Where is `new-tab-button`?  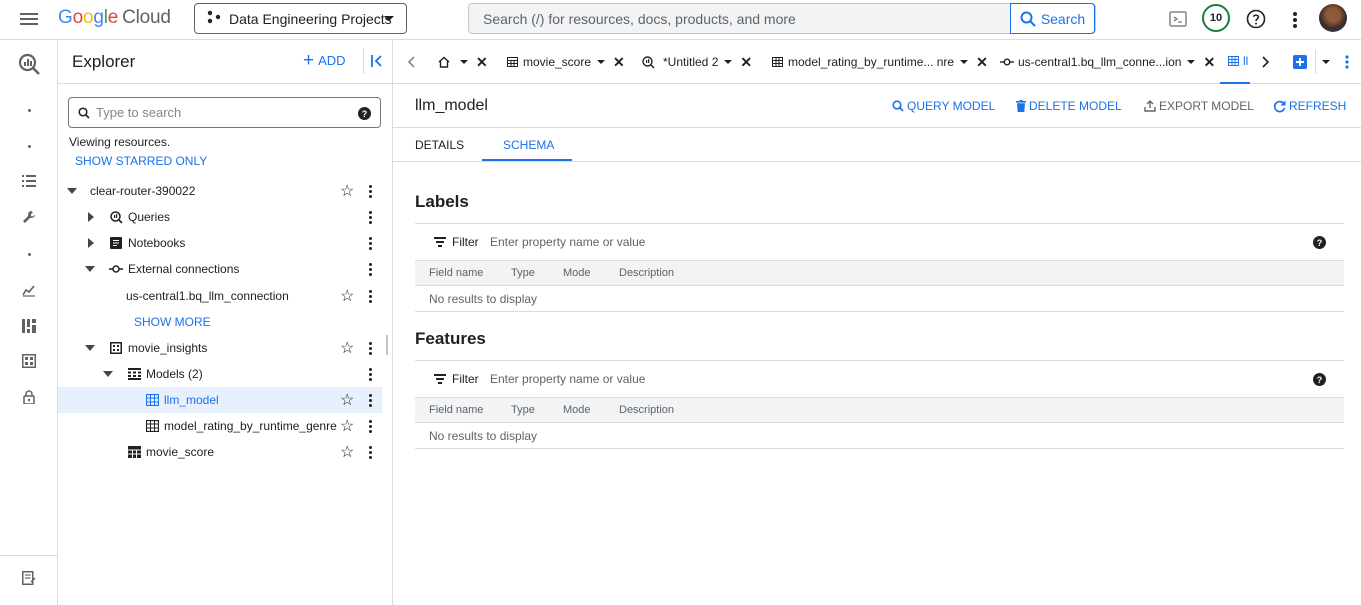 new-tab-button is located at coordinates (1300, 62).